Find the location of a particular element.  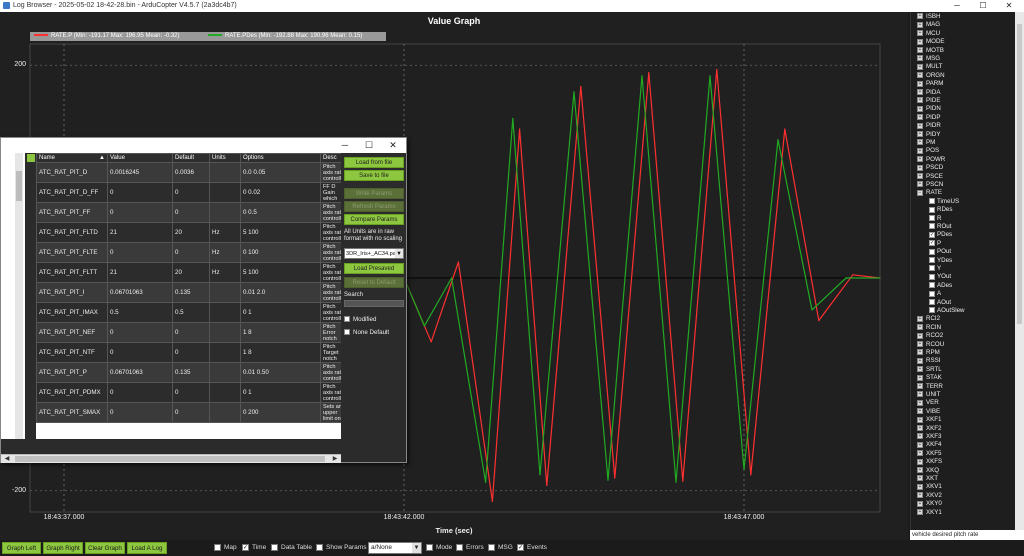

tree-group-item: + RCI2 is located at coordinates (928, 319).